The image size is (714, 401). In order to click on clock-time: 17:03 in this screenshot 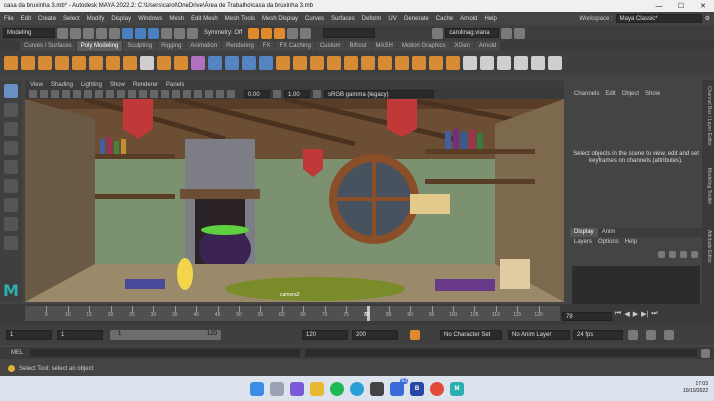, I will do `click(695, 384)`.